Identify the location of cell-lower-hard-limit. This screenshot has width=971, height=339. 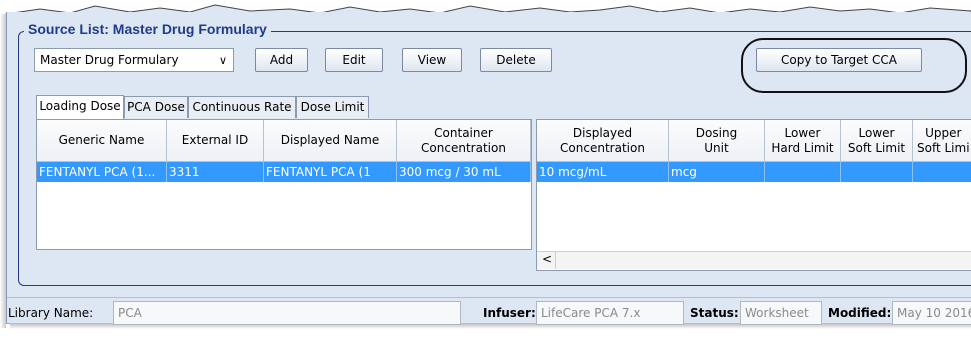
(803, 172).